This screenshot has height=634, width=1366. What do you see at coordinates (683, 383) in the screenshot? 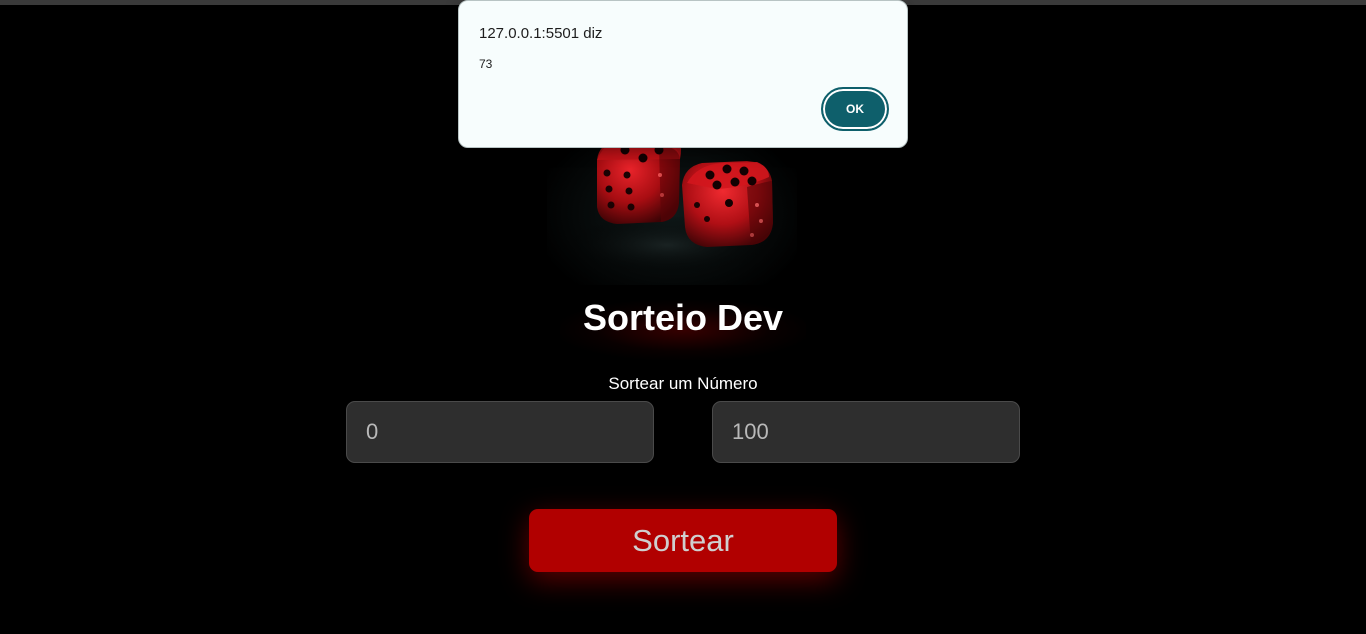
I see `draw-subtitle: Sortear um Número` at bounding box center [683, 383].